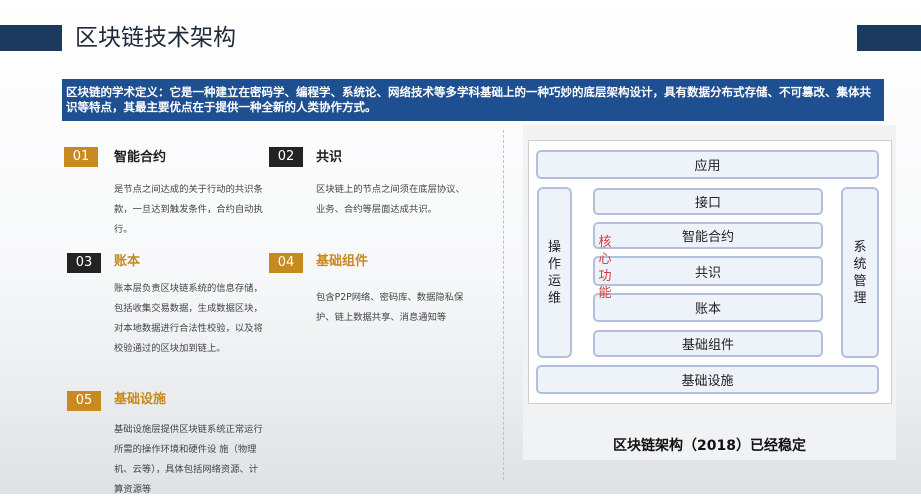  What do you see at coordinates (707, 164) in the screenshot?
I see `layer-application: 应用` at bounding box center [707, 164].